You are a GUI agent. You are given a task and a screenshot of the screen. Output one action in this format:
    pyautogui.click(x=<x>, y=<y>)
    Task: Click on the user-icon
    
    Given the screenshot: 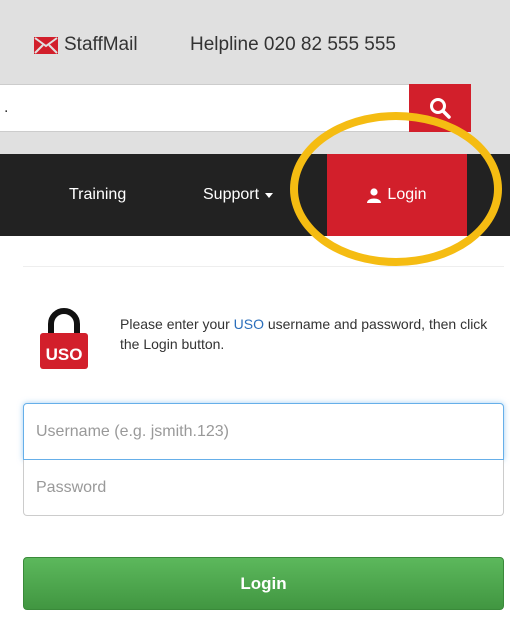 What is the action you would take?
    pyautogui.click(x=374, y=195)
    